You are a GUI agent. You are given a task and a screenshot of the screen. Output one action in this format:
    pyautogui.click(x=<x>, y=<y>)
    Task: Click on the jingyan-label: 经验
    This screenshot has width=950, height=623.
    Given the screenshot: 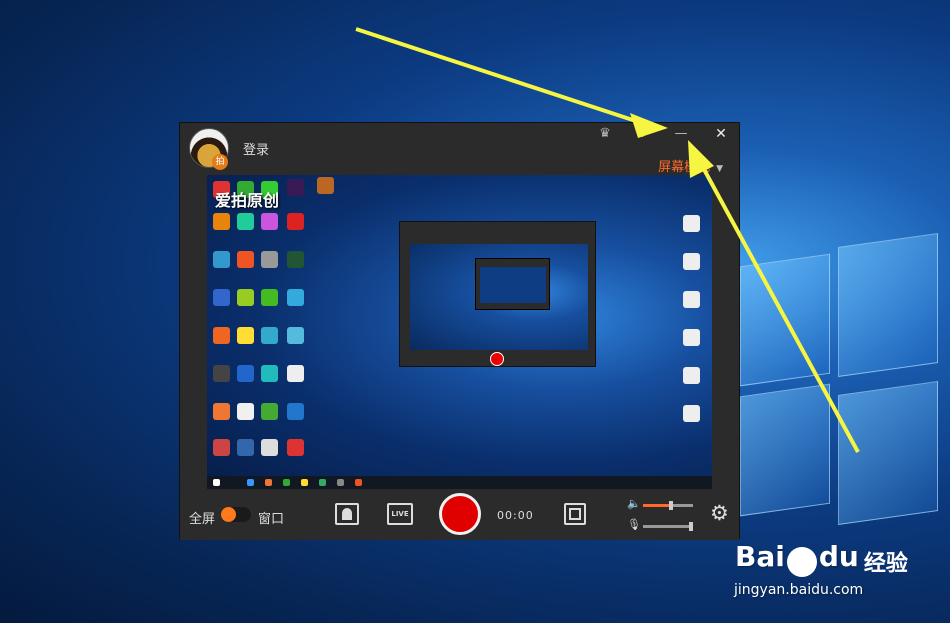 What is the action you would take?
    pyautogui.click(x=885, y=564)
    